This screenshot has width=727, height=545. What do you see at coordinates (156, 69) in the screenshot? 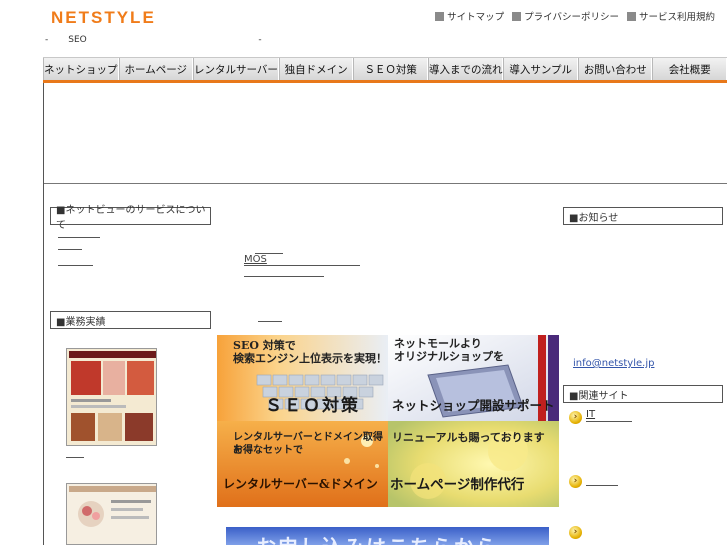
I see `nav-homepage: ホームページ` at bounding box center [156, 69].